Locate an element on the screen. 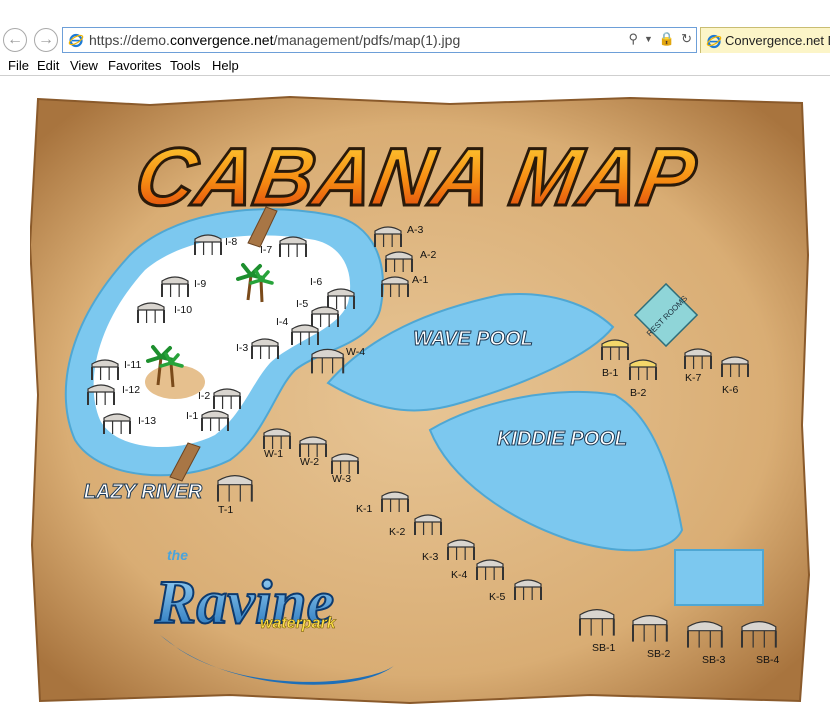 This screenshot has width=830, height=714. cabana-label: K-1 is located at coordinates (364, 509).